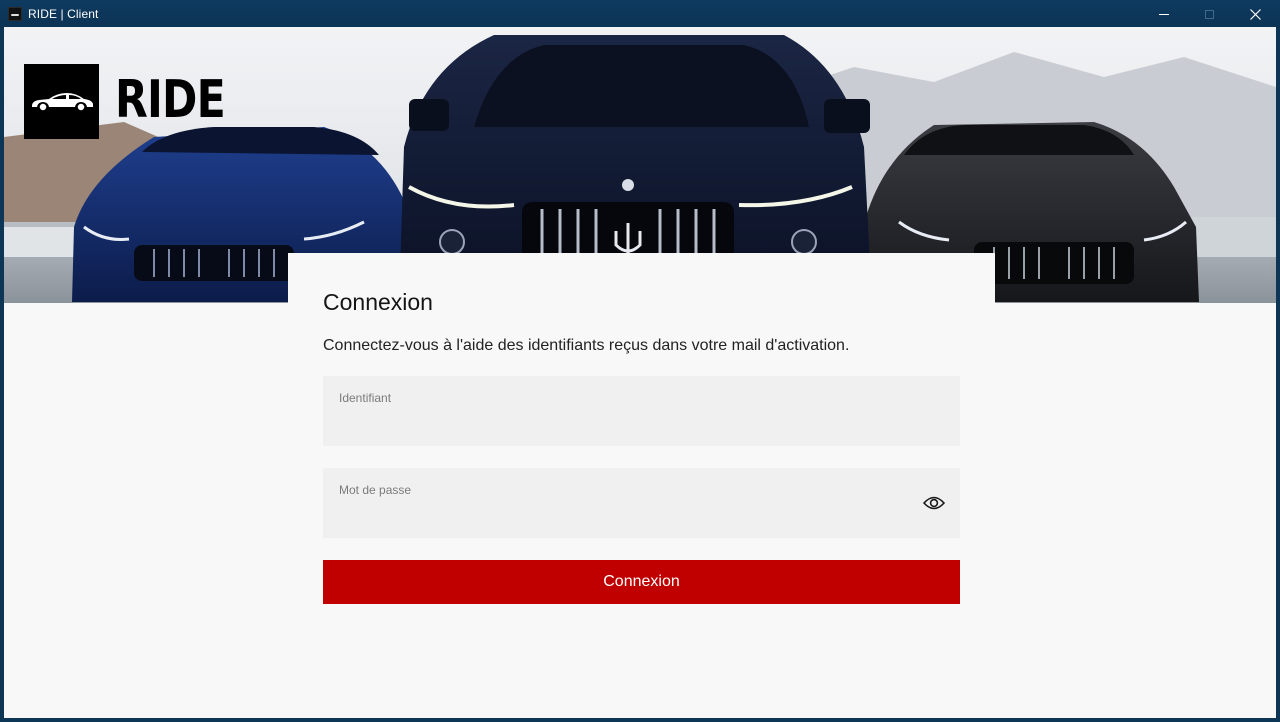 Image resolution: width=1280 pixels, height=722 pixels. I want to click on maximize-button, so click(1209, 14).